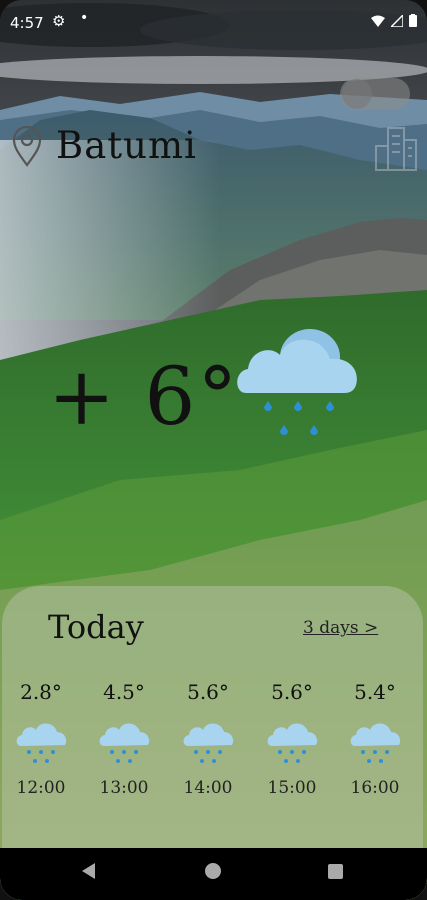 Image resolution: width=427 pixels, height=900 pixels. Describe the element at coordinates (378, 21) in the screenshot. I see `wifi-icon` at that location.